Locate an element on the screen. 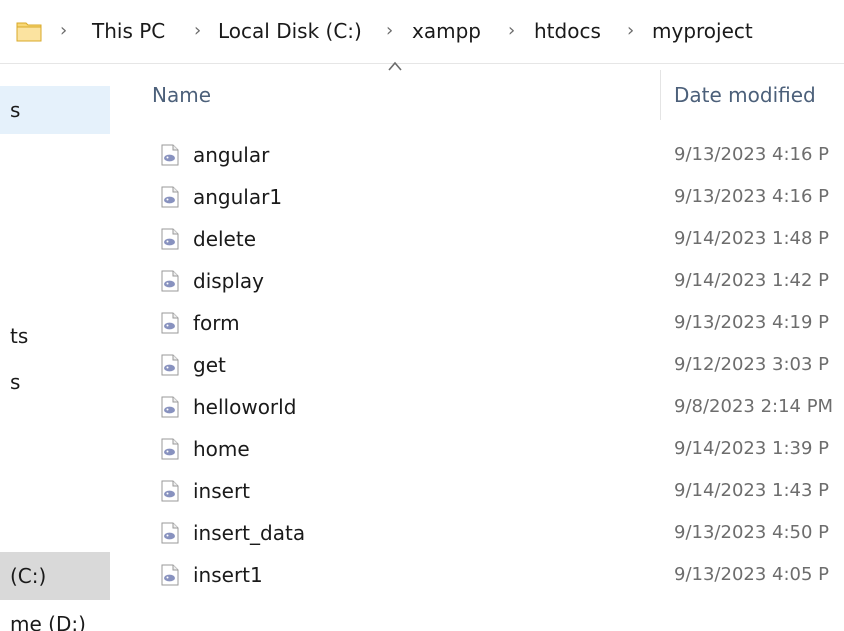 This screenshot has width=844, height=631. file-name: home is located at coordinates (221, 449).